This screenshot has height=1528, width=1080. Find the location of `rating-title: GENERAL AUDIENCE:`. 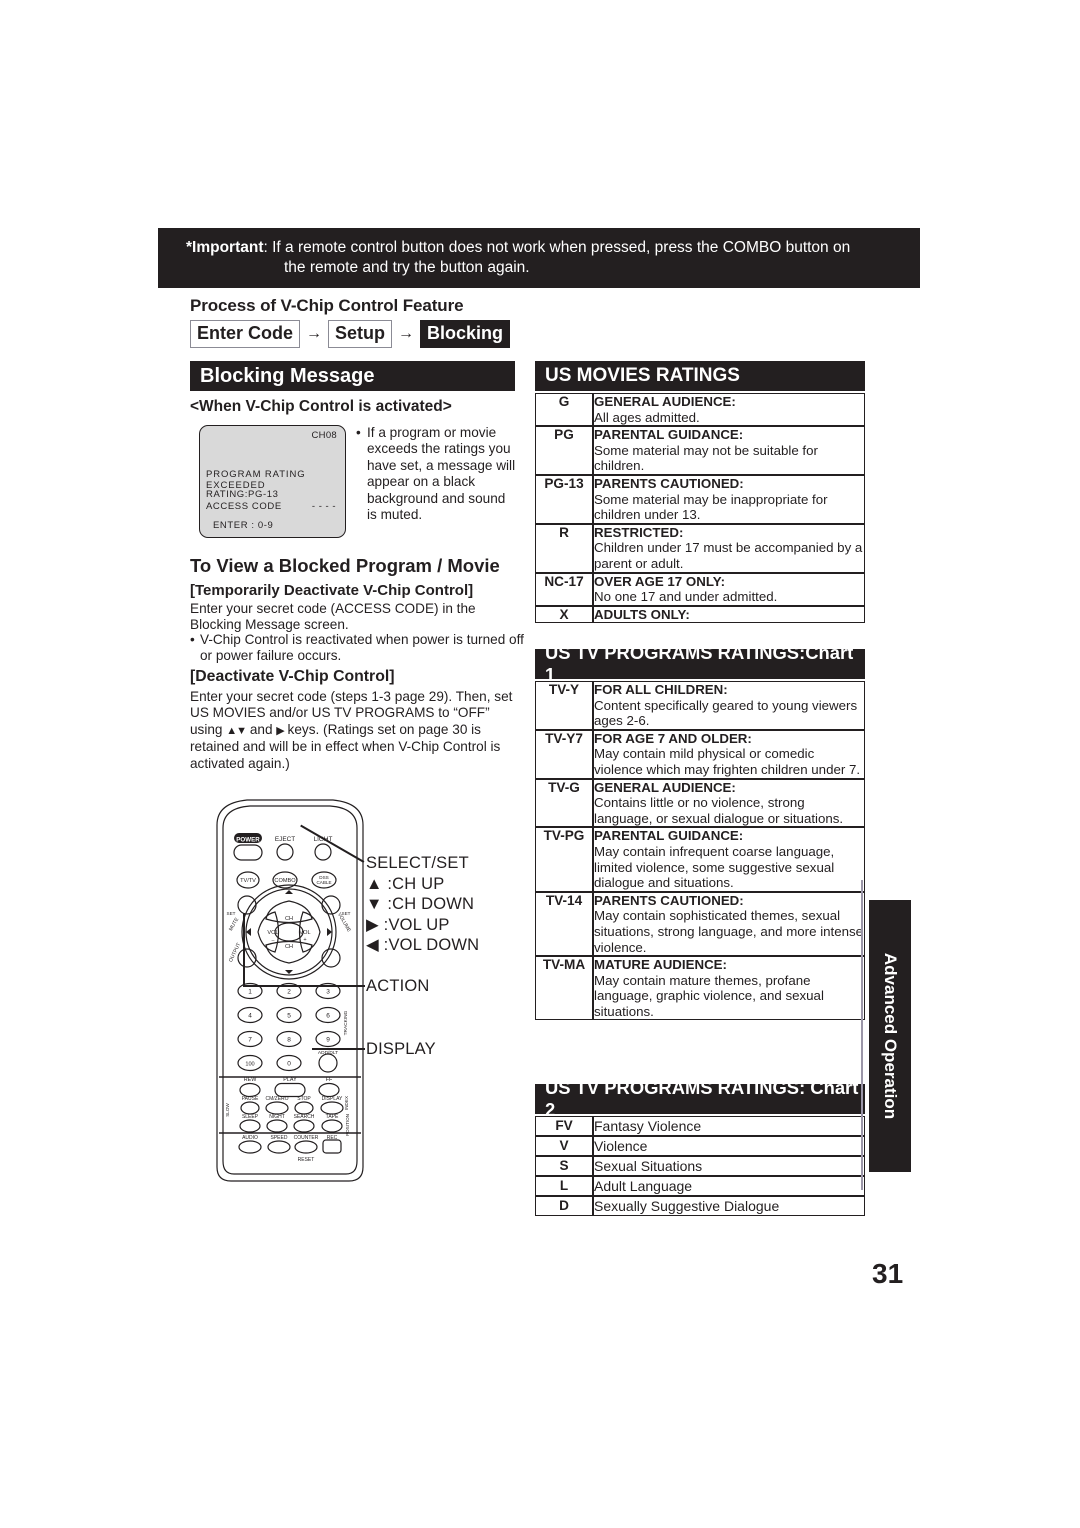

rating-title: GENERAL AUDIENCE: is located at coordinates (665, 401).